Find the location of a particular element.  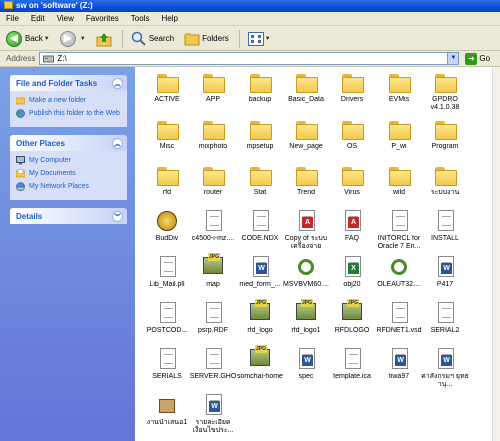

pdf-file-icon: A is located at coordinates (352, 221).